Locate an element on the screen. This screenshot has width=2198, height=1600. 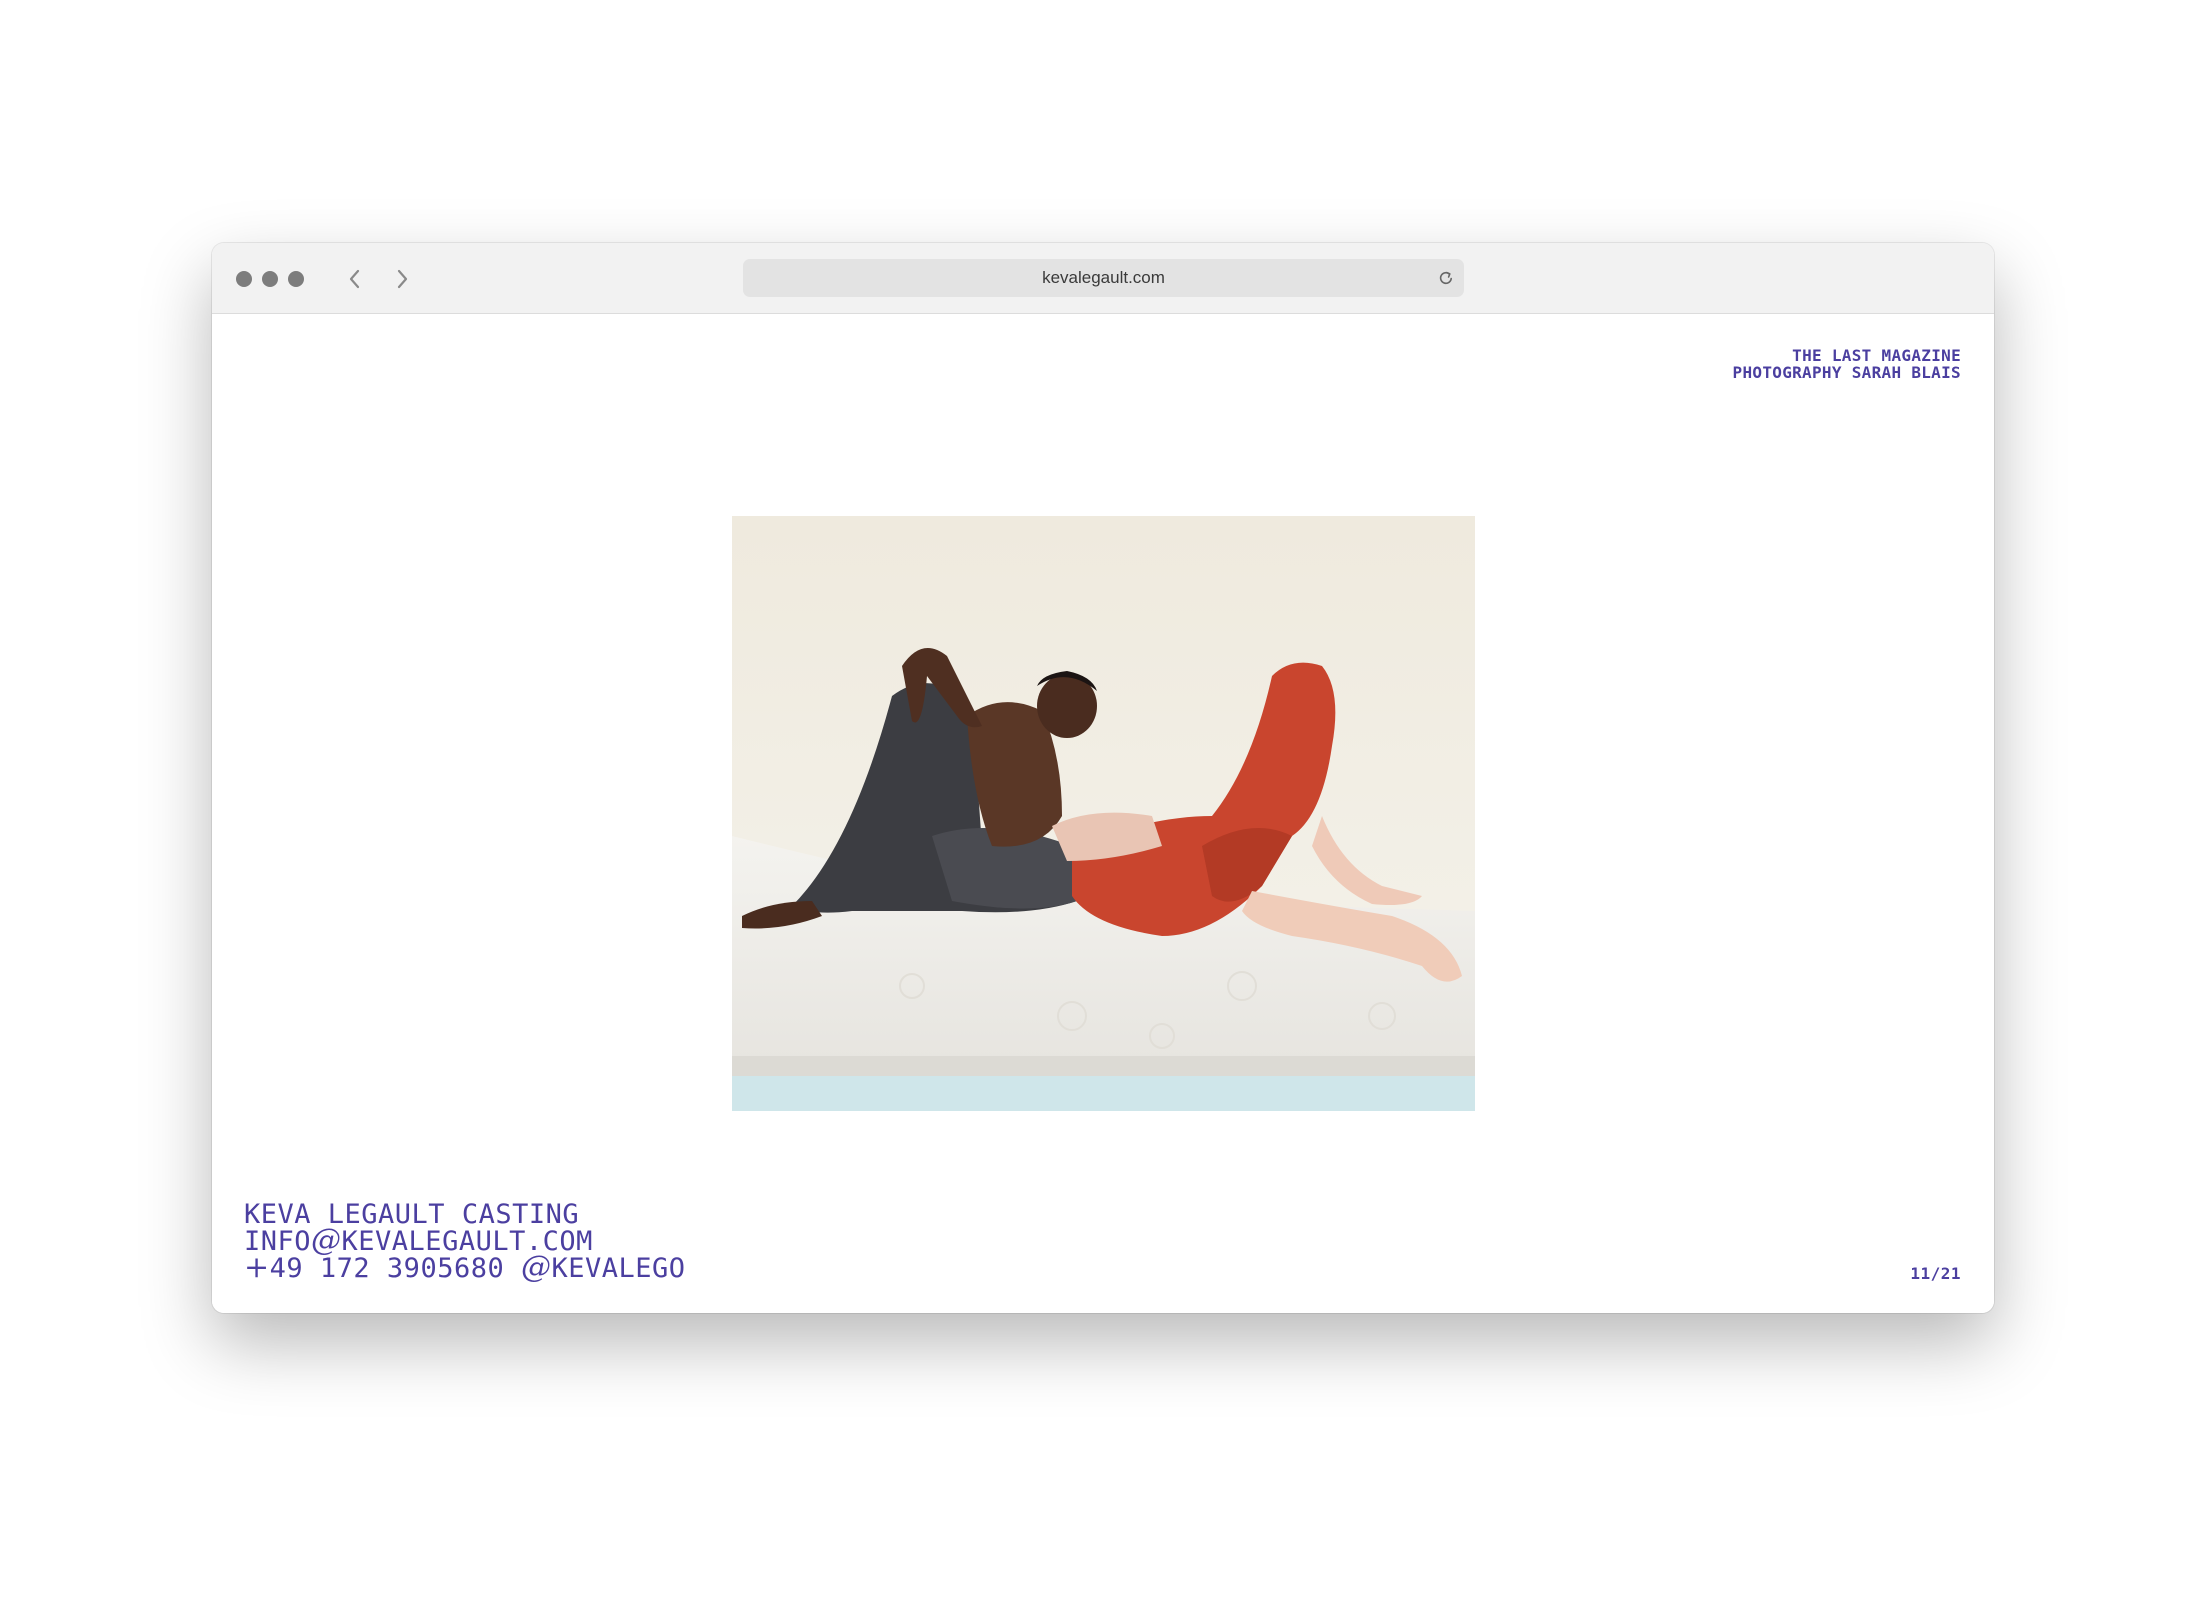
zoom-window-dot is located at coordinates (296, 279).